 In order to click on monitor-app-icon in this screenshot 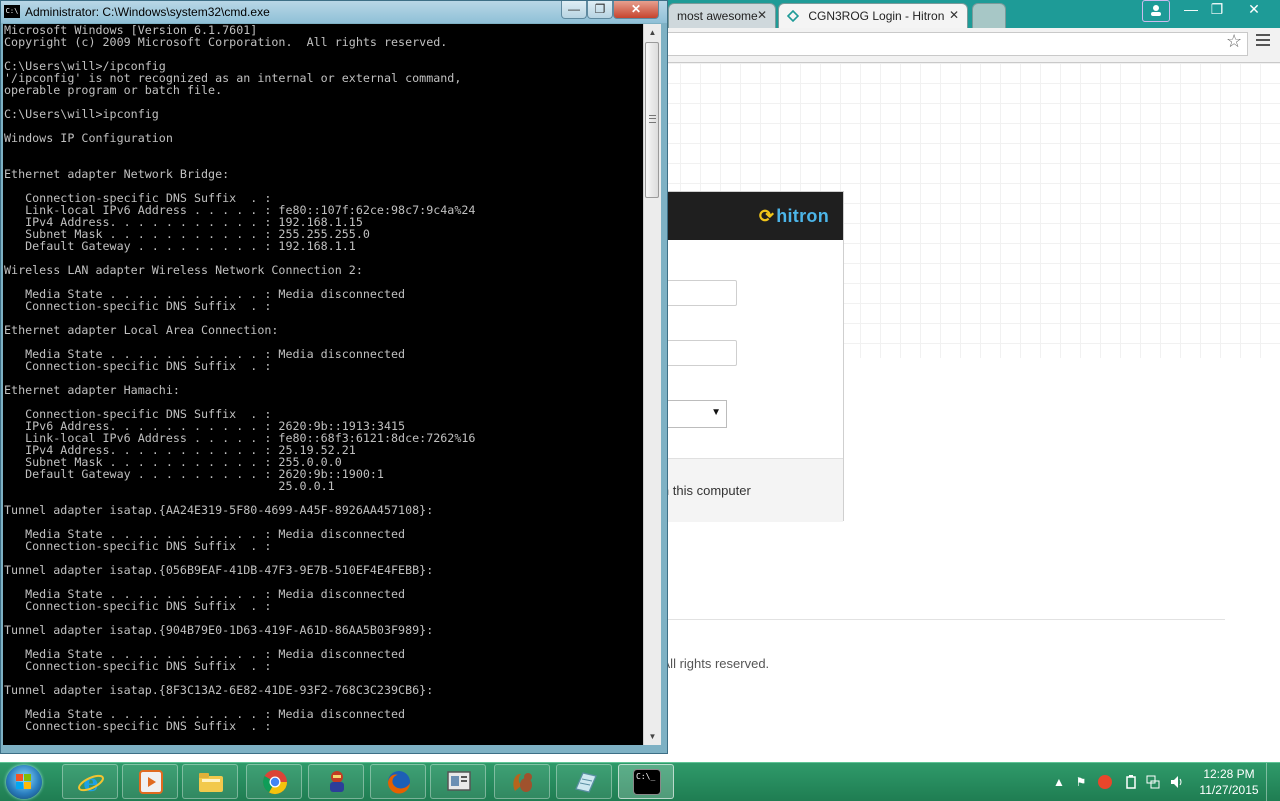, I will do `click(459, 781)`.